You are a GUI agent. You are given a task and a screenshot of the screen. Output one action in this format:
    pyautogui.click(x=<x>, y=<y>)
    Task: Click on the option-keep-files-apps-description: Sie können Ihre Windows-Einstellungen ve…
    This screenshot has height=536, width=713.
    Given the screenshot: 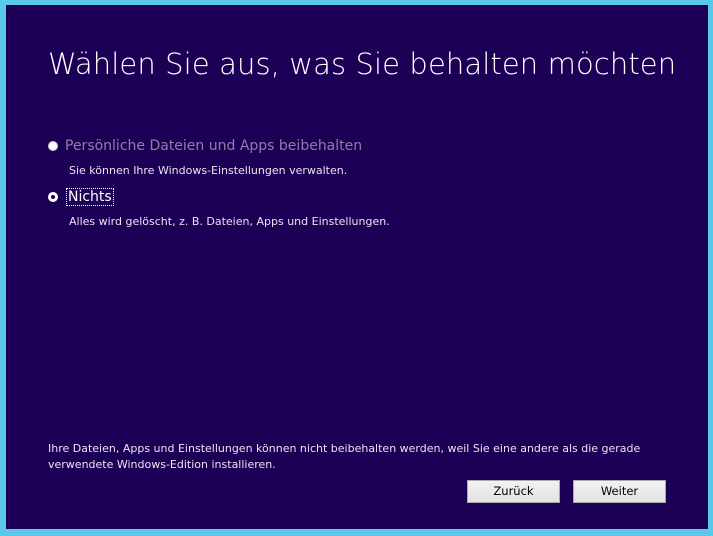 What is the action you would take?
    pyautogui.click(x=208, y=170)
    